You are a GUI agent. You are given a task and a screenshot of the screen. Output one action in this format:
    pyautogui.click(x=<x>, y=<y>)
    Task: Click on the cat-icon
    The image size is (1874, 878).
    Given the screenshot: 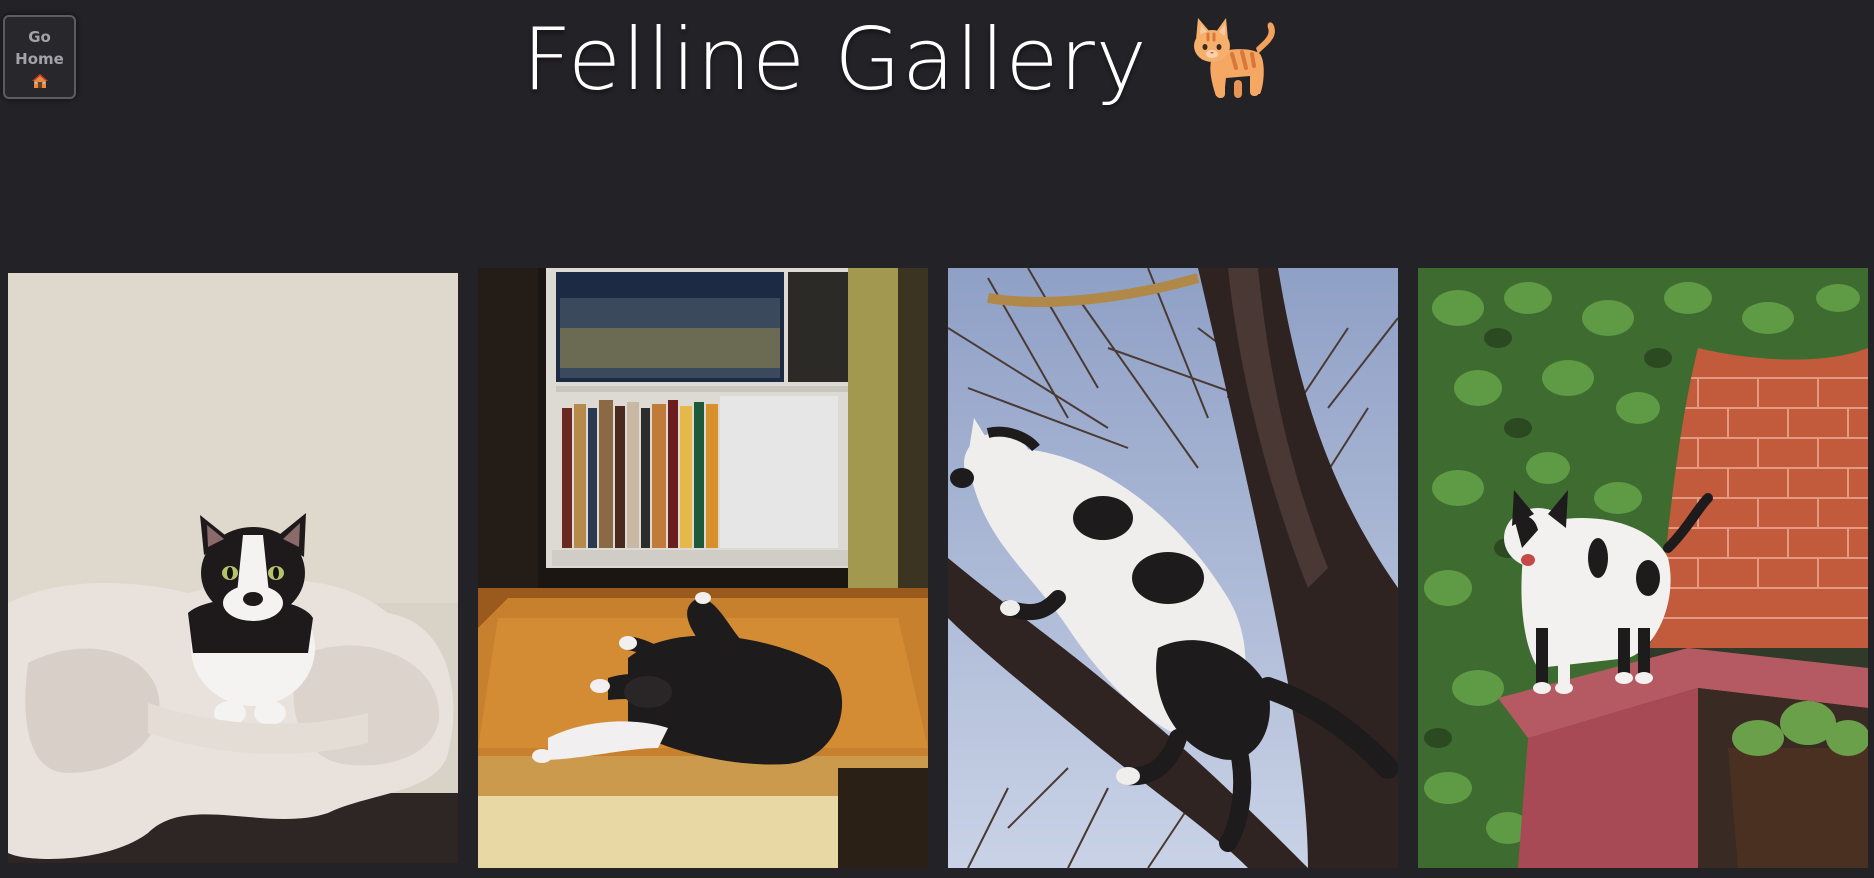 What is the action you would take?
    pyautogui.click(x=1234, y=58)
    